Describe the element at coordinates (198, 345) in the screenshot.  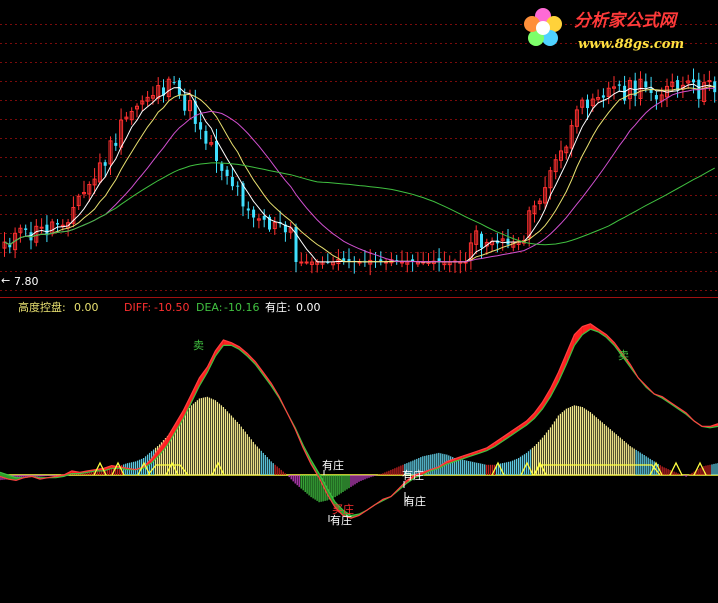
I see `sell-marker-1: 卖` at that location.